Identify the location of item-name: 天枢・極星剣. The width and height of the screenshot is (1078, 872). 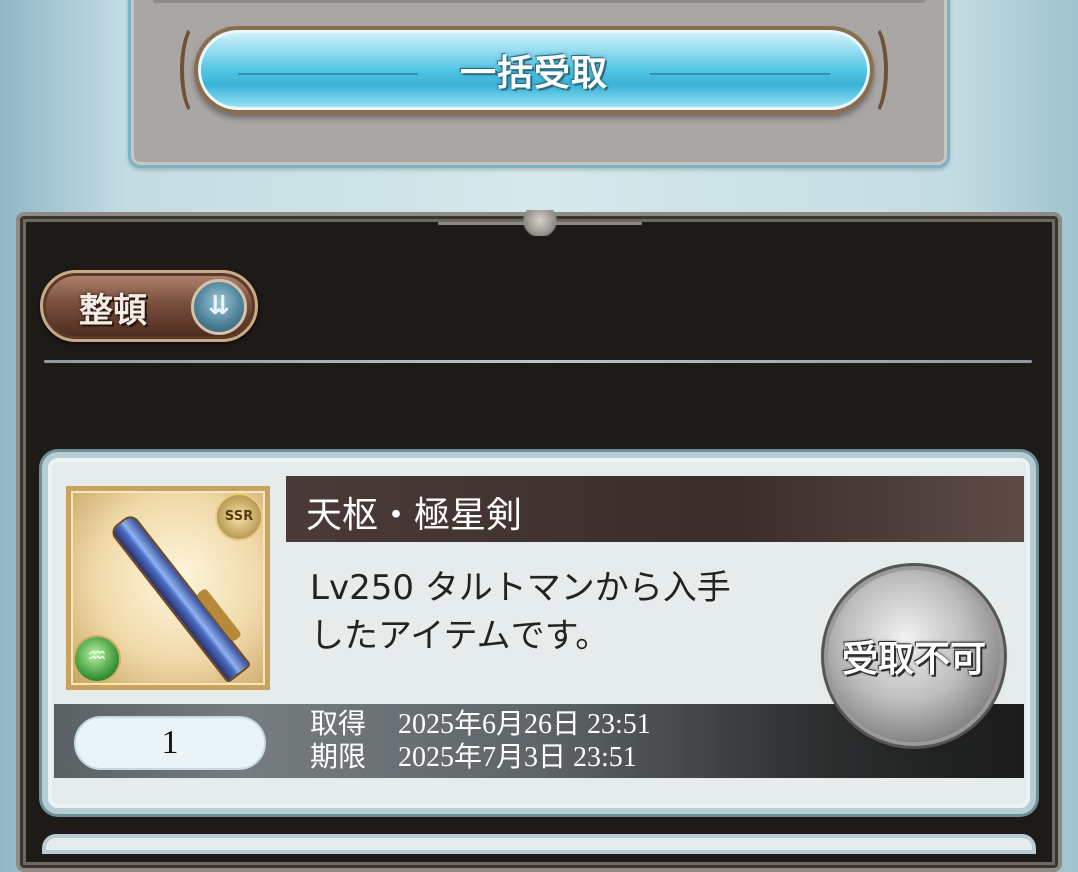
(414, 515).